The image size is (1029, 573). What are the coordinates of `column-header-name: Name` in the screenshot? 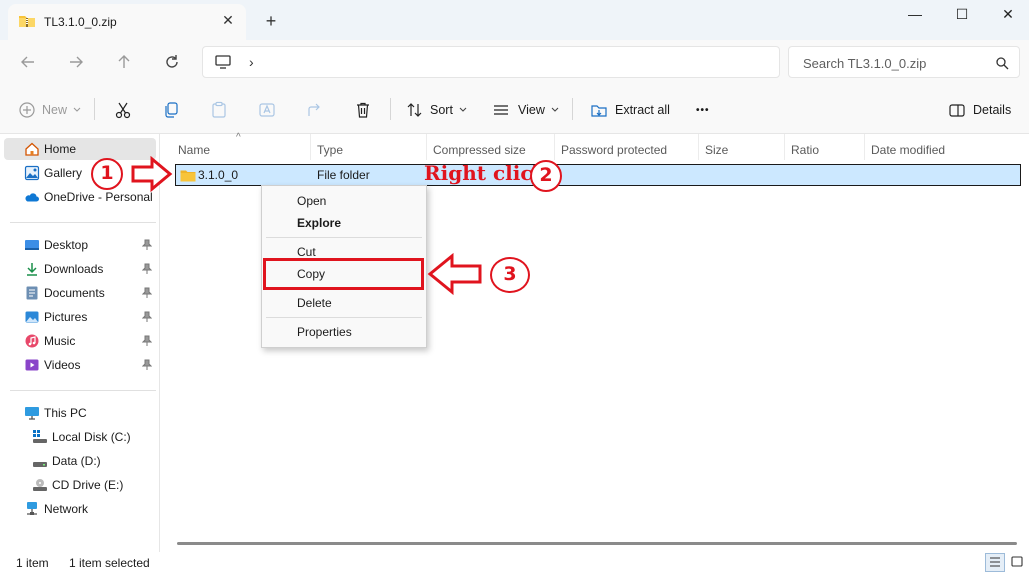 It's located at (194, 150).